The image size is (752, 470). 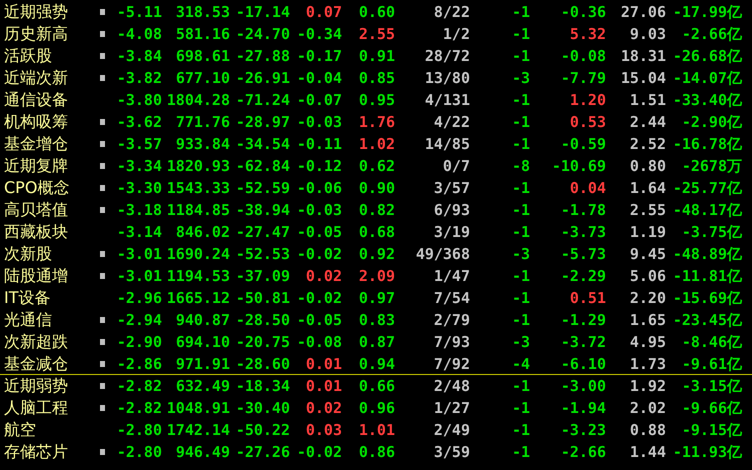 I want to click on table-cell: -0.08, so click(x=583, y=56).